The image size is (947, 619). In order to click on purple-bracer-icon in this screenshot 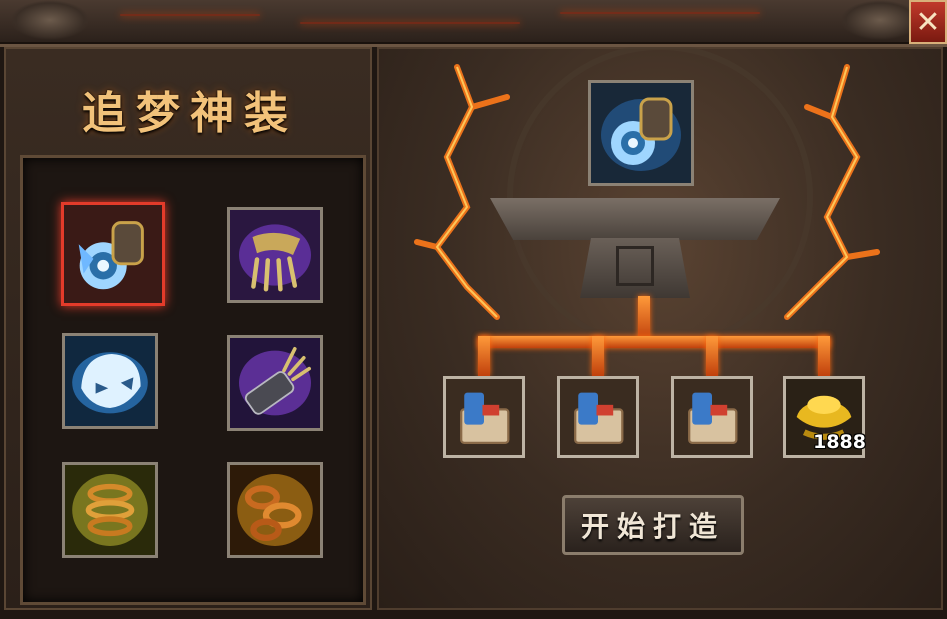, I will do `click(275, 383)`.